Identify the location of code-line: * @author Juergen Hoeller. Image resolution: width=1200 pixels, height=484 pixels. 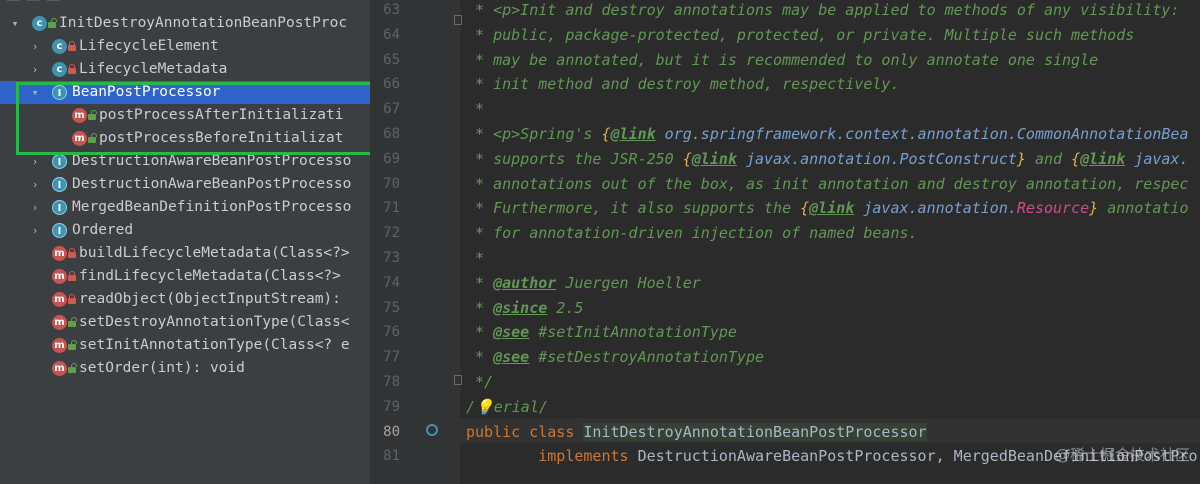
(583, 283).